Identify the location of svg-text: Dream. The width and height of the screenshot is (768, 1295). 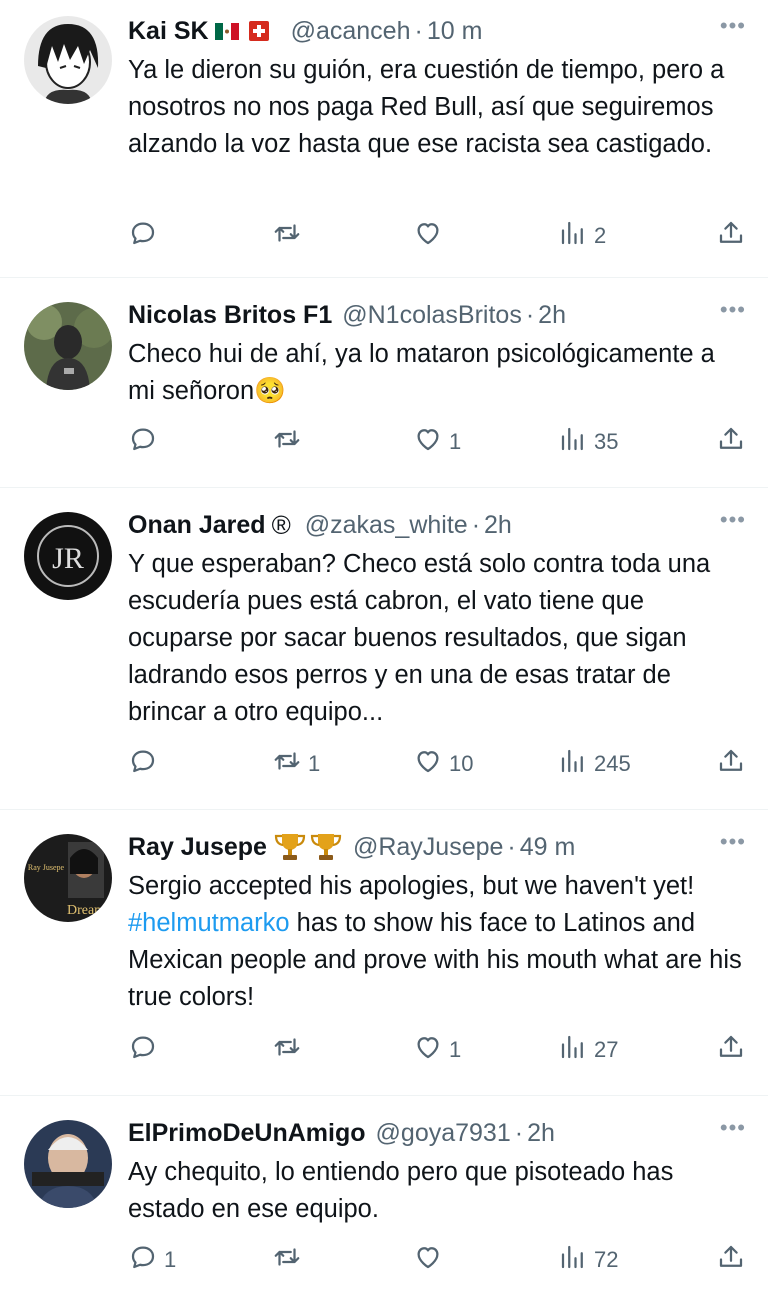
(86, 910).